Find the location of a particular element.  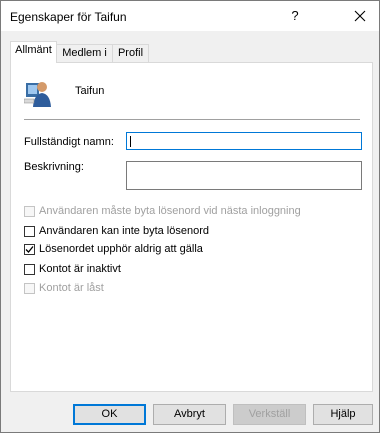

cancel-button: Avbryt is located at coordinates (189, 414).